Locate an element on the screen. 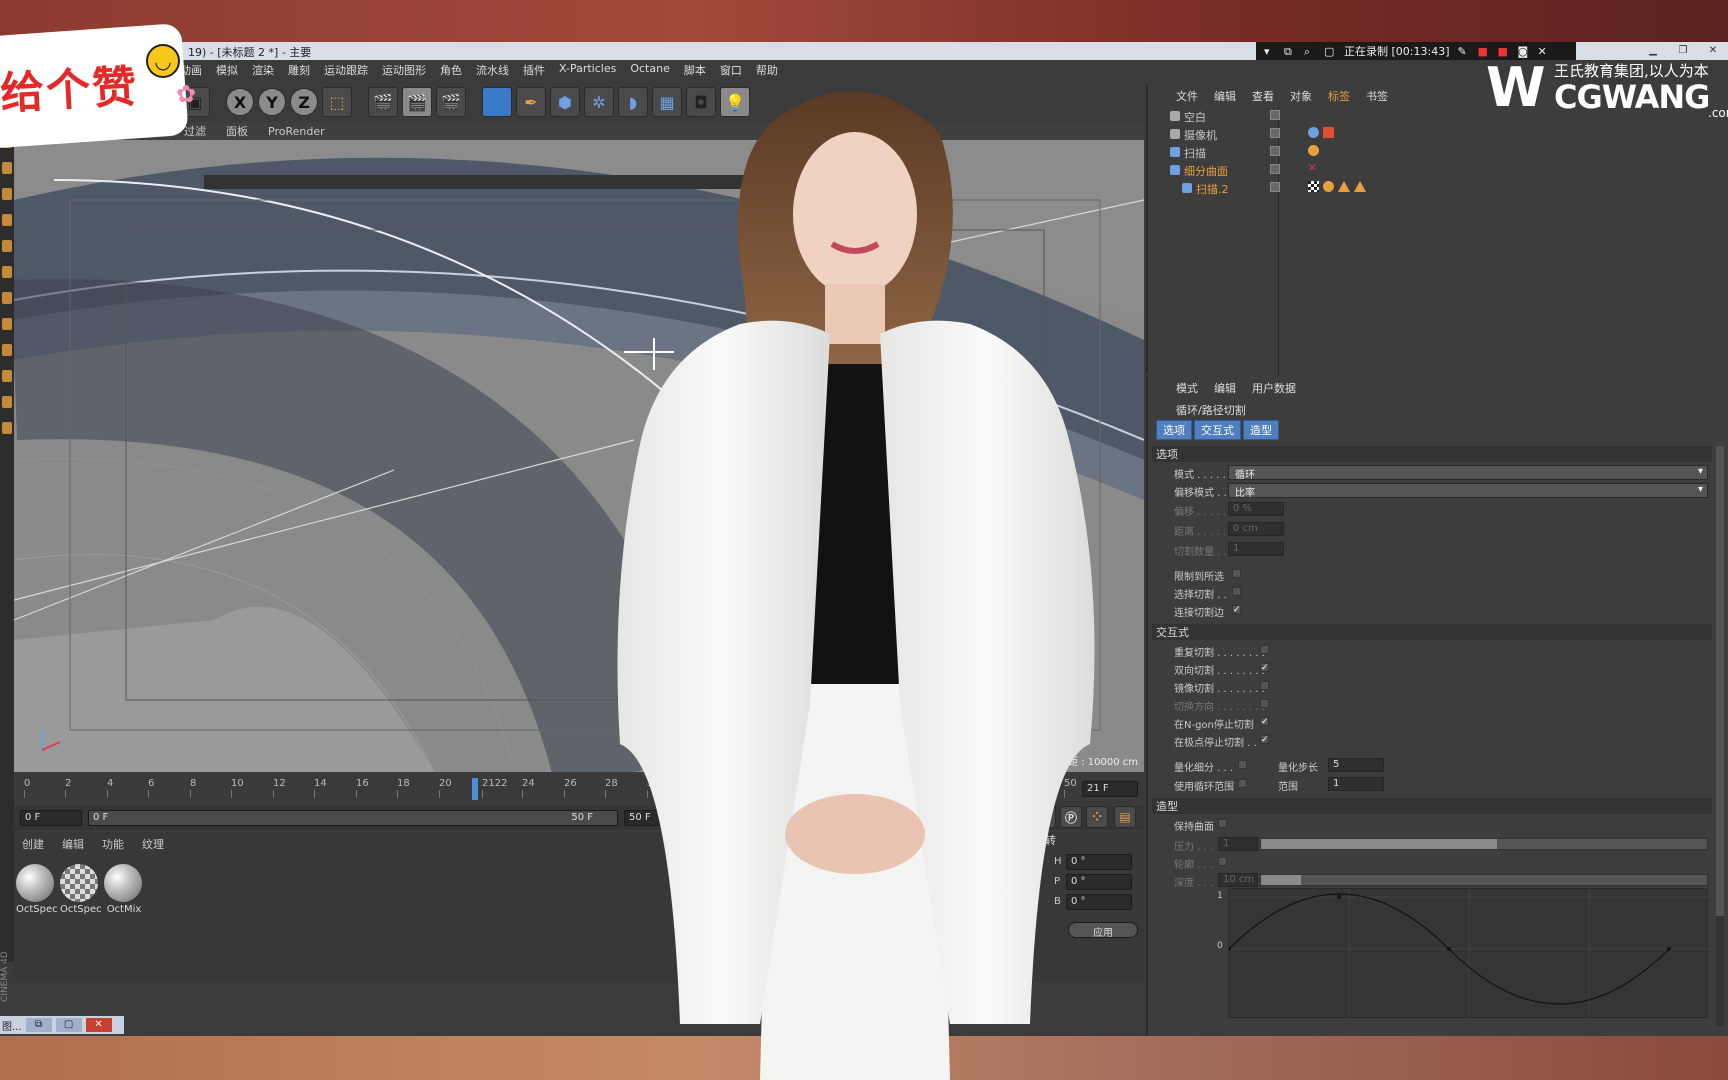 This screenshot has width=1728, height=1080. object-row: 摄像机 is located at coordinates (1438, 134).